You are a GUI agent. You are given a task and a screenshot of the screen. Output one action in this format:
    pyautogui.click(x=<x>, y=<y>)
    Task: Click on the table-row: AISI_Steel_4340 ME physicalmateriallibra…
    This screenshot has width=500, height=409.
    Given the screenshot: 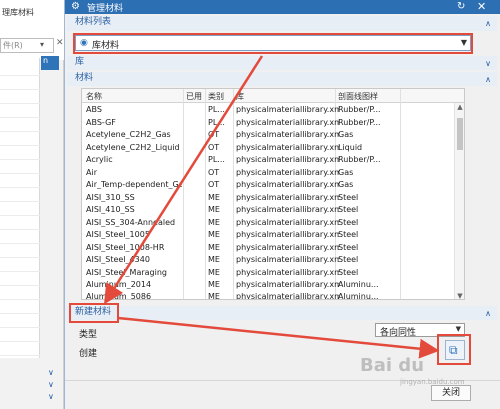 What is the action you would take?
    pyautogui.click(x=268, y=260)
    